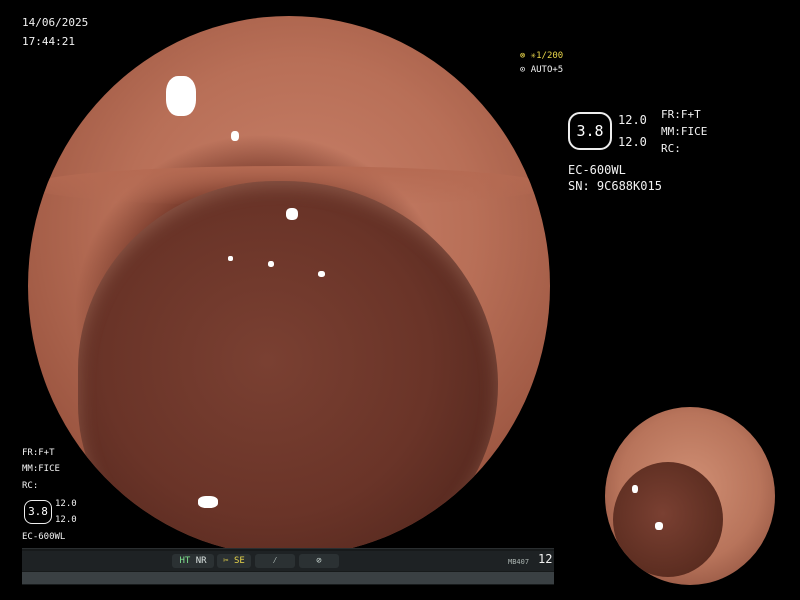  Describe the element at coordinates (38, 512) in the screenshot. I see `enhance-indicator-left: 3.8` at that location.